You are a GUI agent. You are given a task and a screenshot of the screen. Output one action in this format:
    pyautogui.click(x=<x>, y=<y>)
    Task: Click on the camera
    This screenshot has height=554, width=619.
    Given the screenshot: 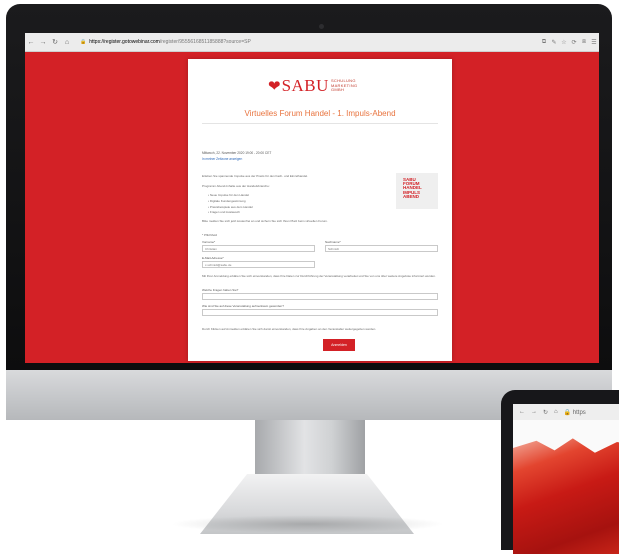 What is the action you would take?
    pyautogui.click(x=321, y=26)
    